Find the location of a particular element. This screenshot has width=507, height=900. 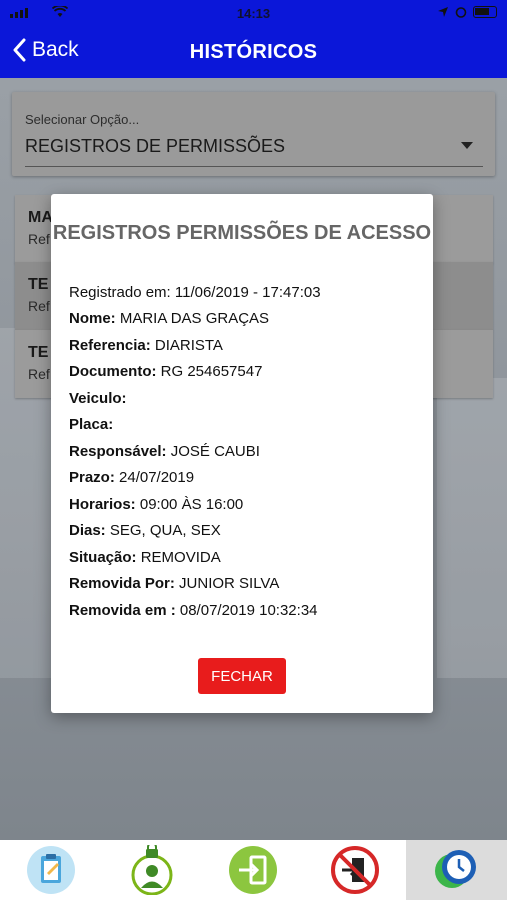

detail-label: Prazo: is located at coordinates (92, 477).